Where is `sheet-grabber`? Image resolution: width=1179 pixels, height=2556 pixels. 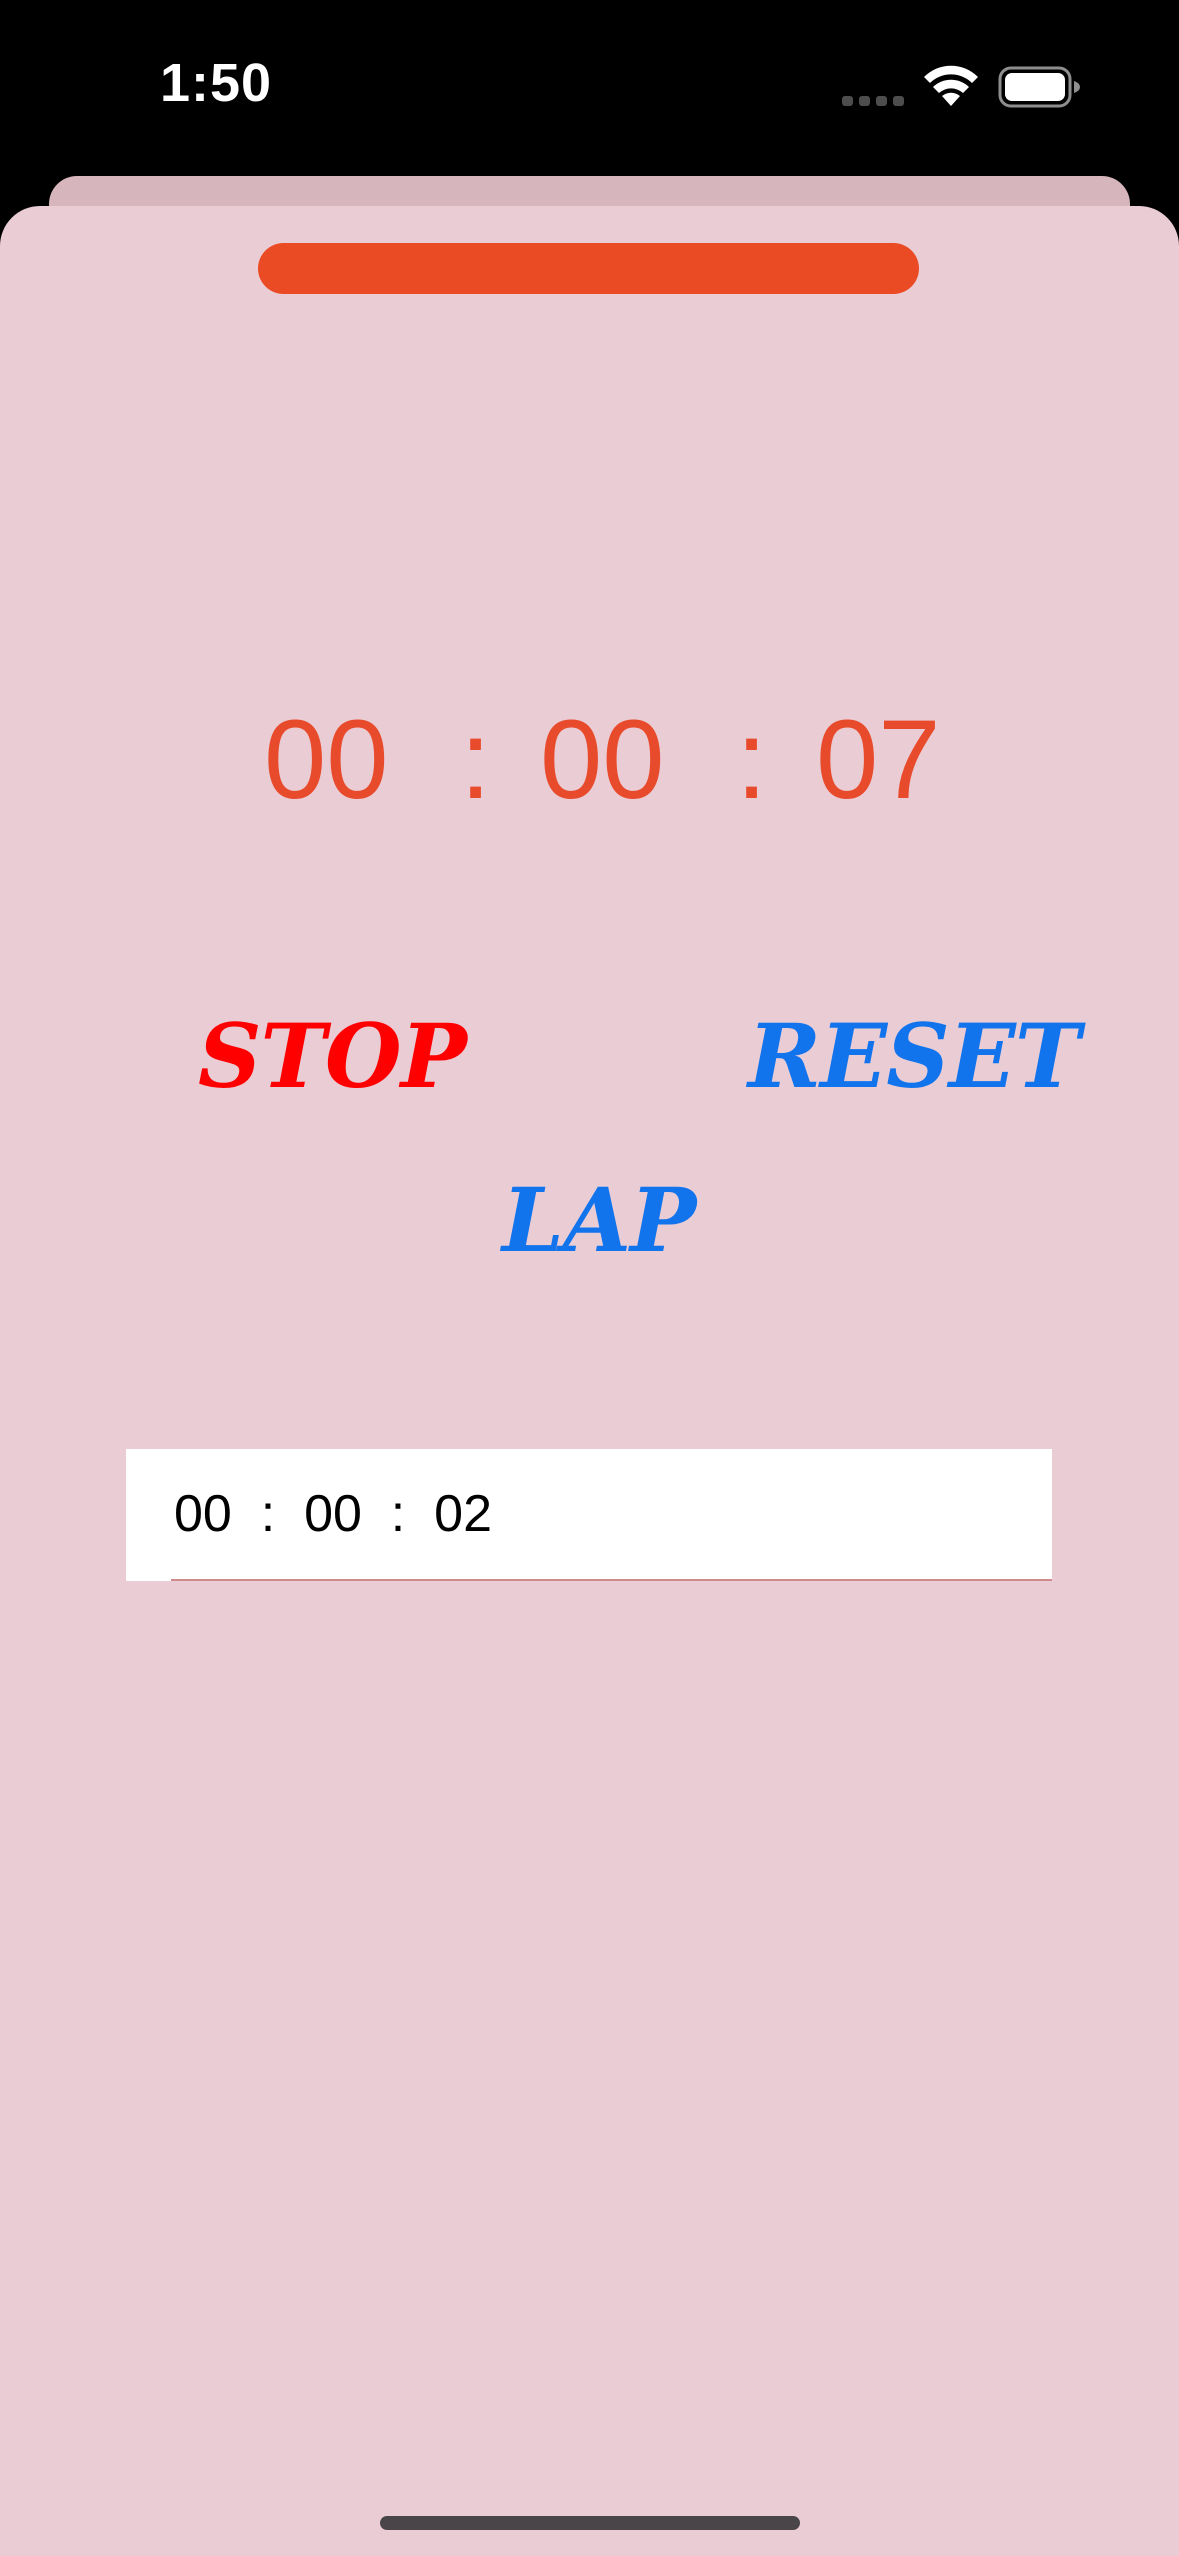 sheet-grabber is located at coordinates (588, 268).